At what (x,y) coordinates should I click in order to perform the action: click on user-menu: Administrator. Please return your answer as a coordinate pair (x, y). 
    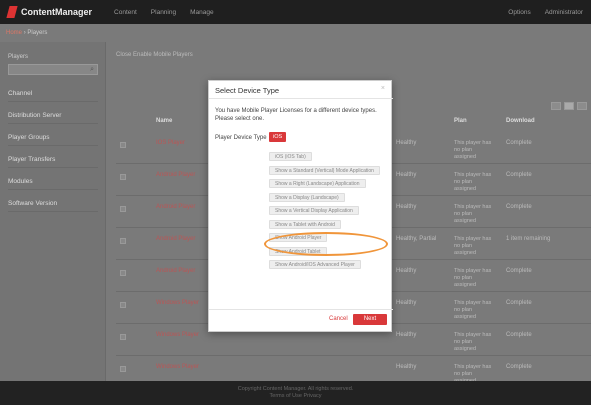
    Looking at the image, I should click on (564, 12).